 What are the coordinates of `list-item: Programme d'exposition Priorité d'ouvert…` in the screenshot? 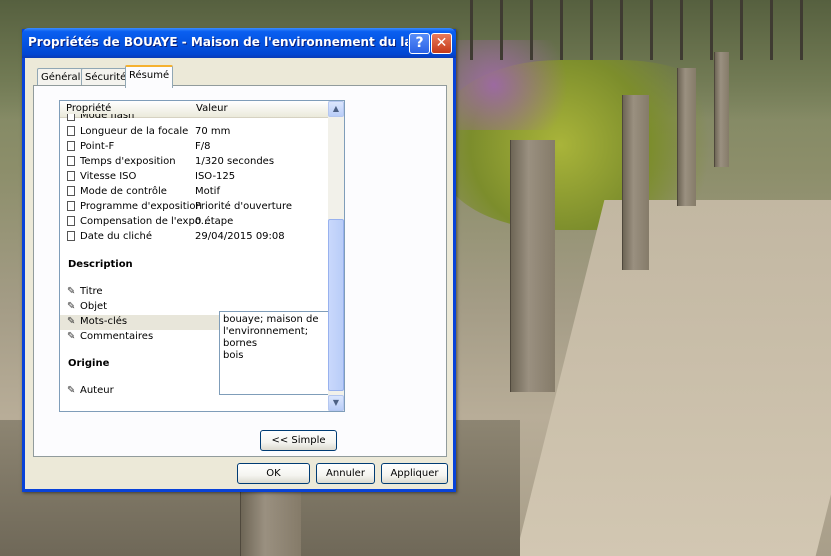 It's located at (195, 207).